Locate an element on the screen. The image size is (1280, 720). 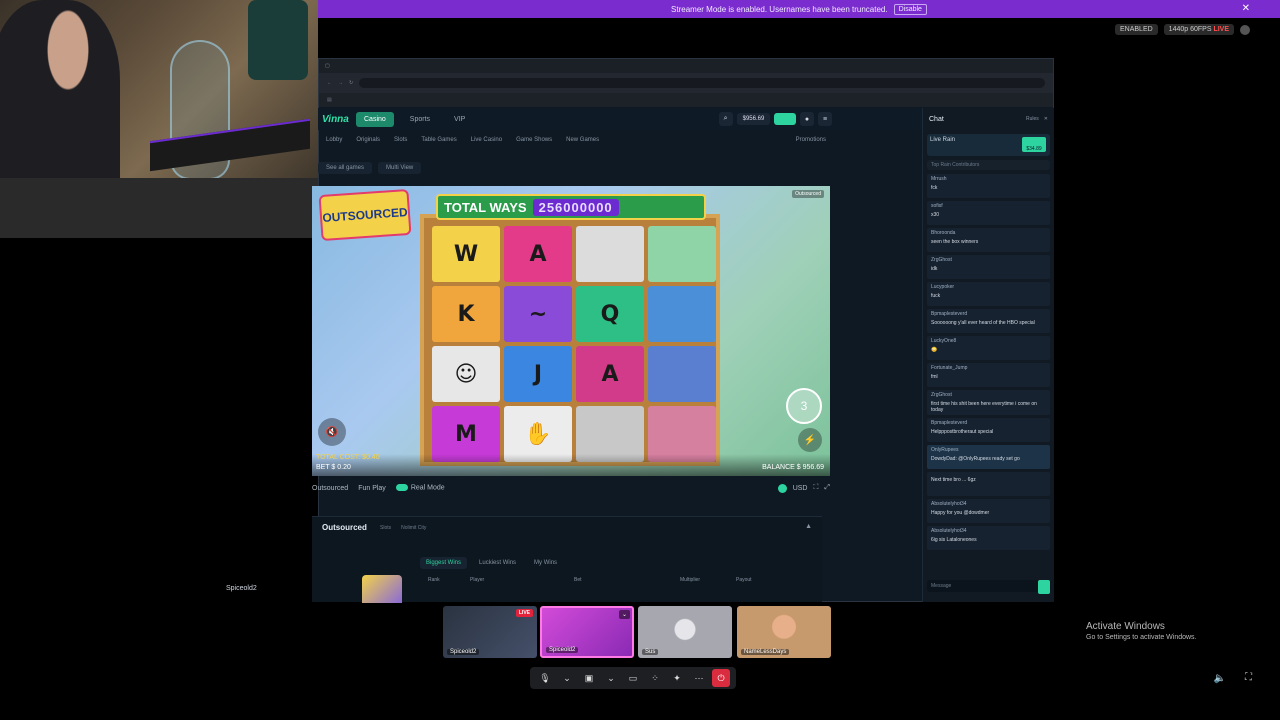
microphone-icon: 🎙 is located at coordinates (545, 678).